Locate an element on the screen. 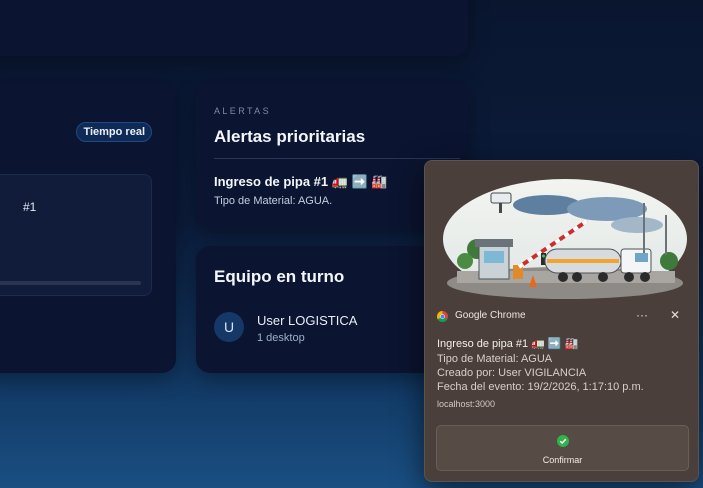 This screenshot has width=703, height=488. realtime-badge: Tiempo real is located at coordinates (114, 132).